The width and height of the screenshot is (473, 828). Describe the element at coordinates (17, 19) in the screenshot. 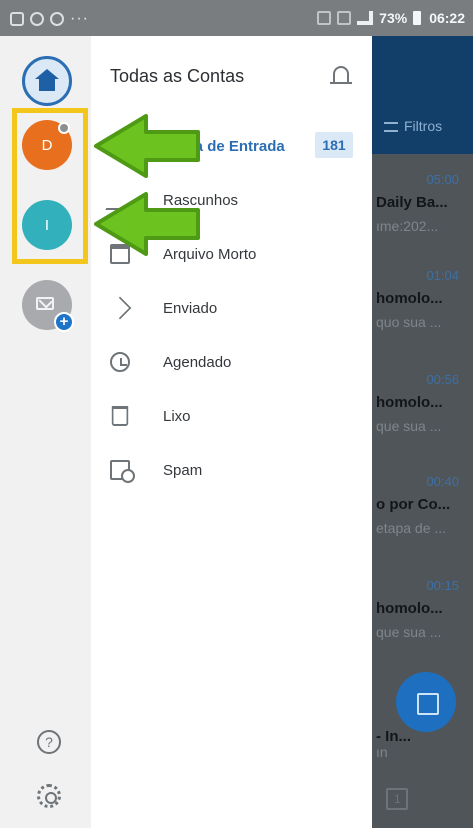

I see `image-notification-icon` at that location.